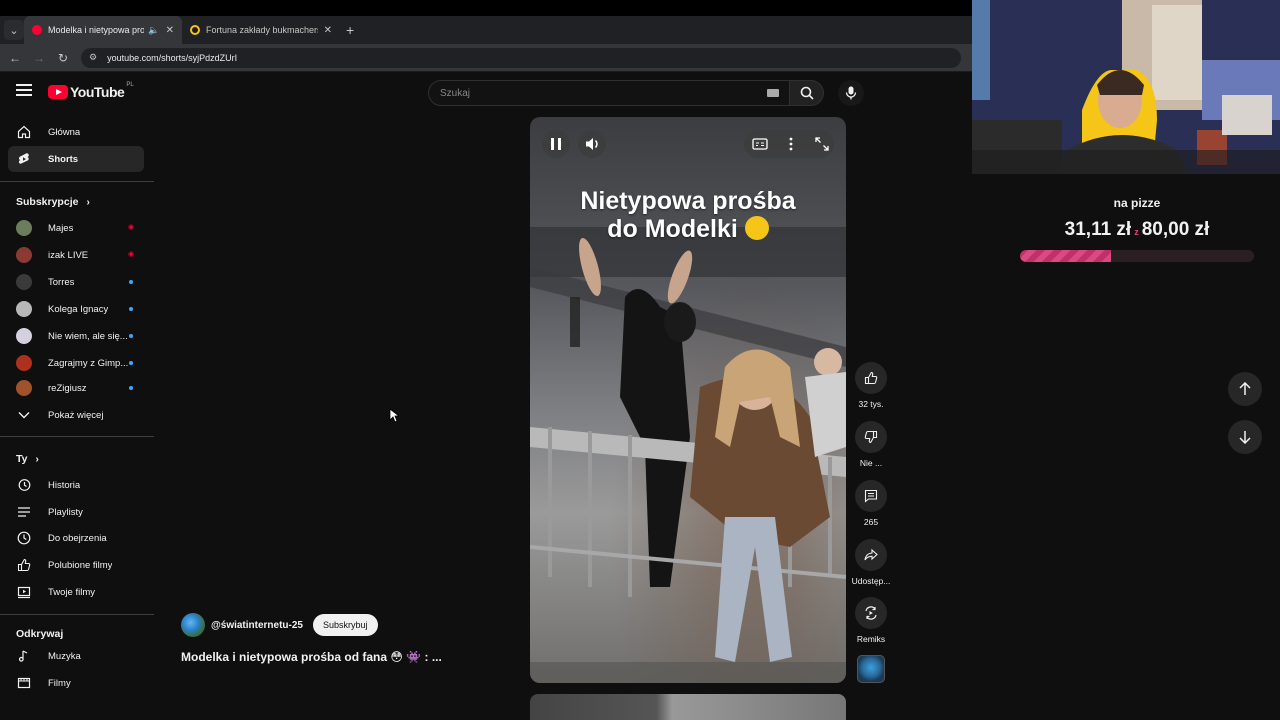 This screenshot has height=720, width=1280. Describe the element at coordinates (1136, 232) in the screenshot. I see `goal-separator: z` at that location.